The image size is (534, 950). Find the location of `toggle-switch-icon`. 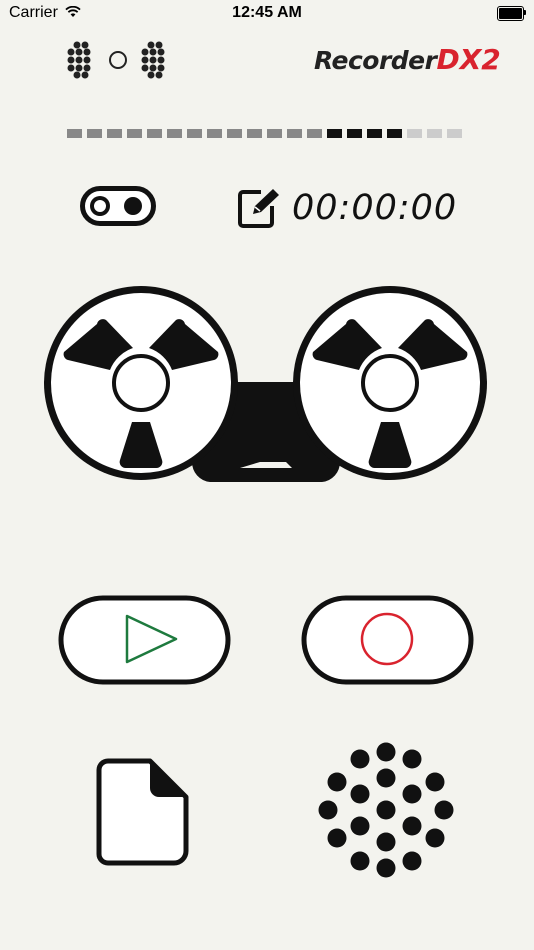

toggle-switch-icon is located at coordinates (118, 206).